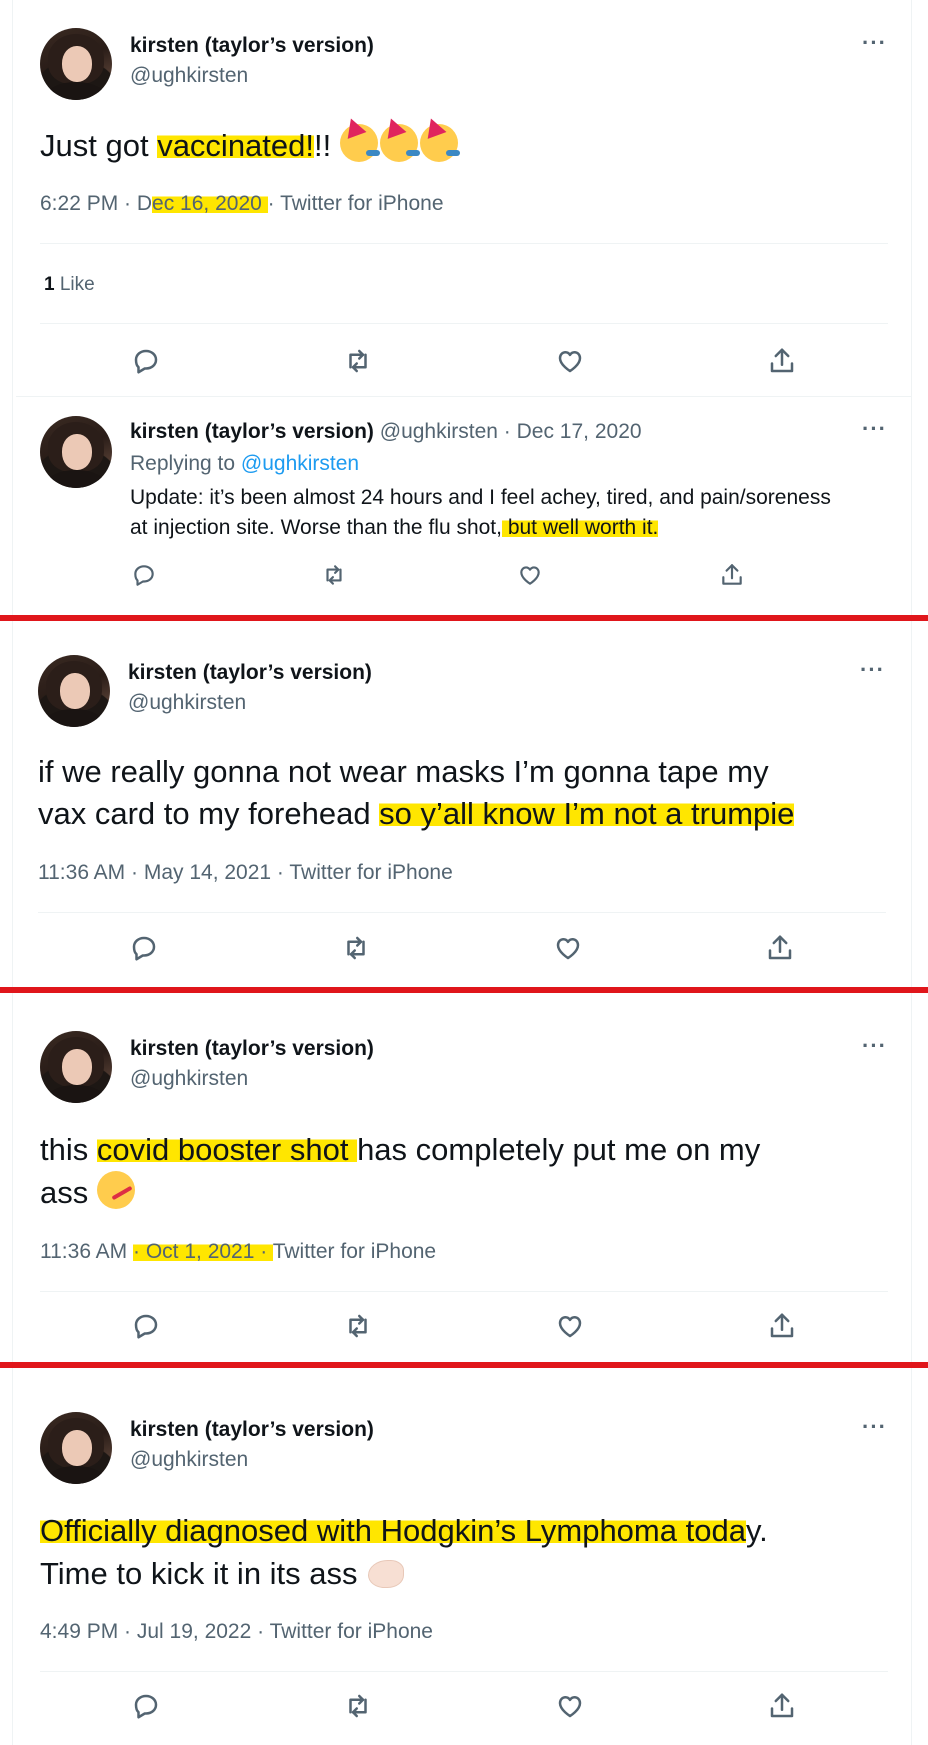  What do you see at coordinates (354, 1251) in the screenshot?
I see `source-label: Twitter for iPhone` at bounding box center [354, 1251].